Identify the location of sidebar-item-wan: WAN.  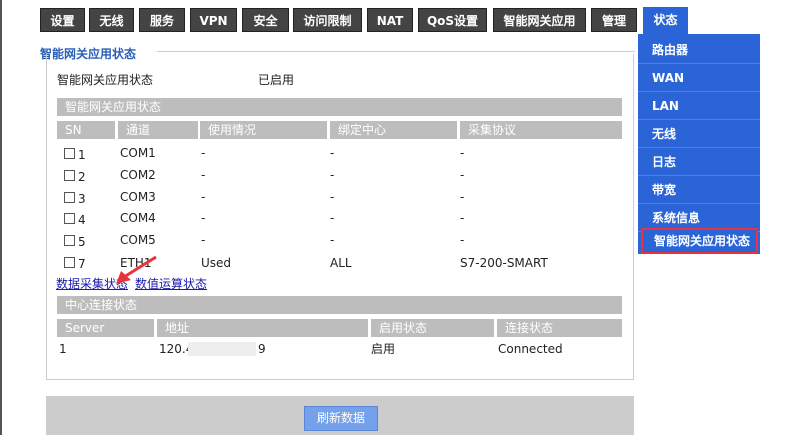
(699, 78).